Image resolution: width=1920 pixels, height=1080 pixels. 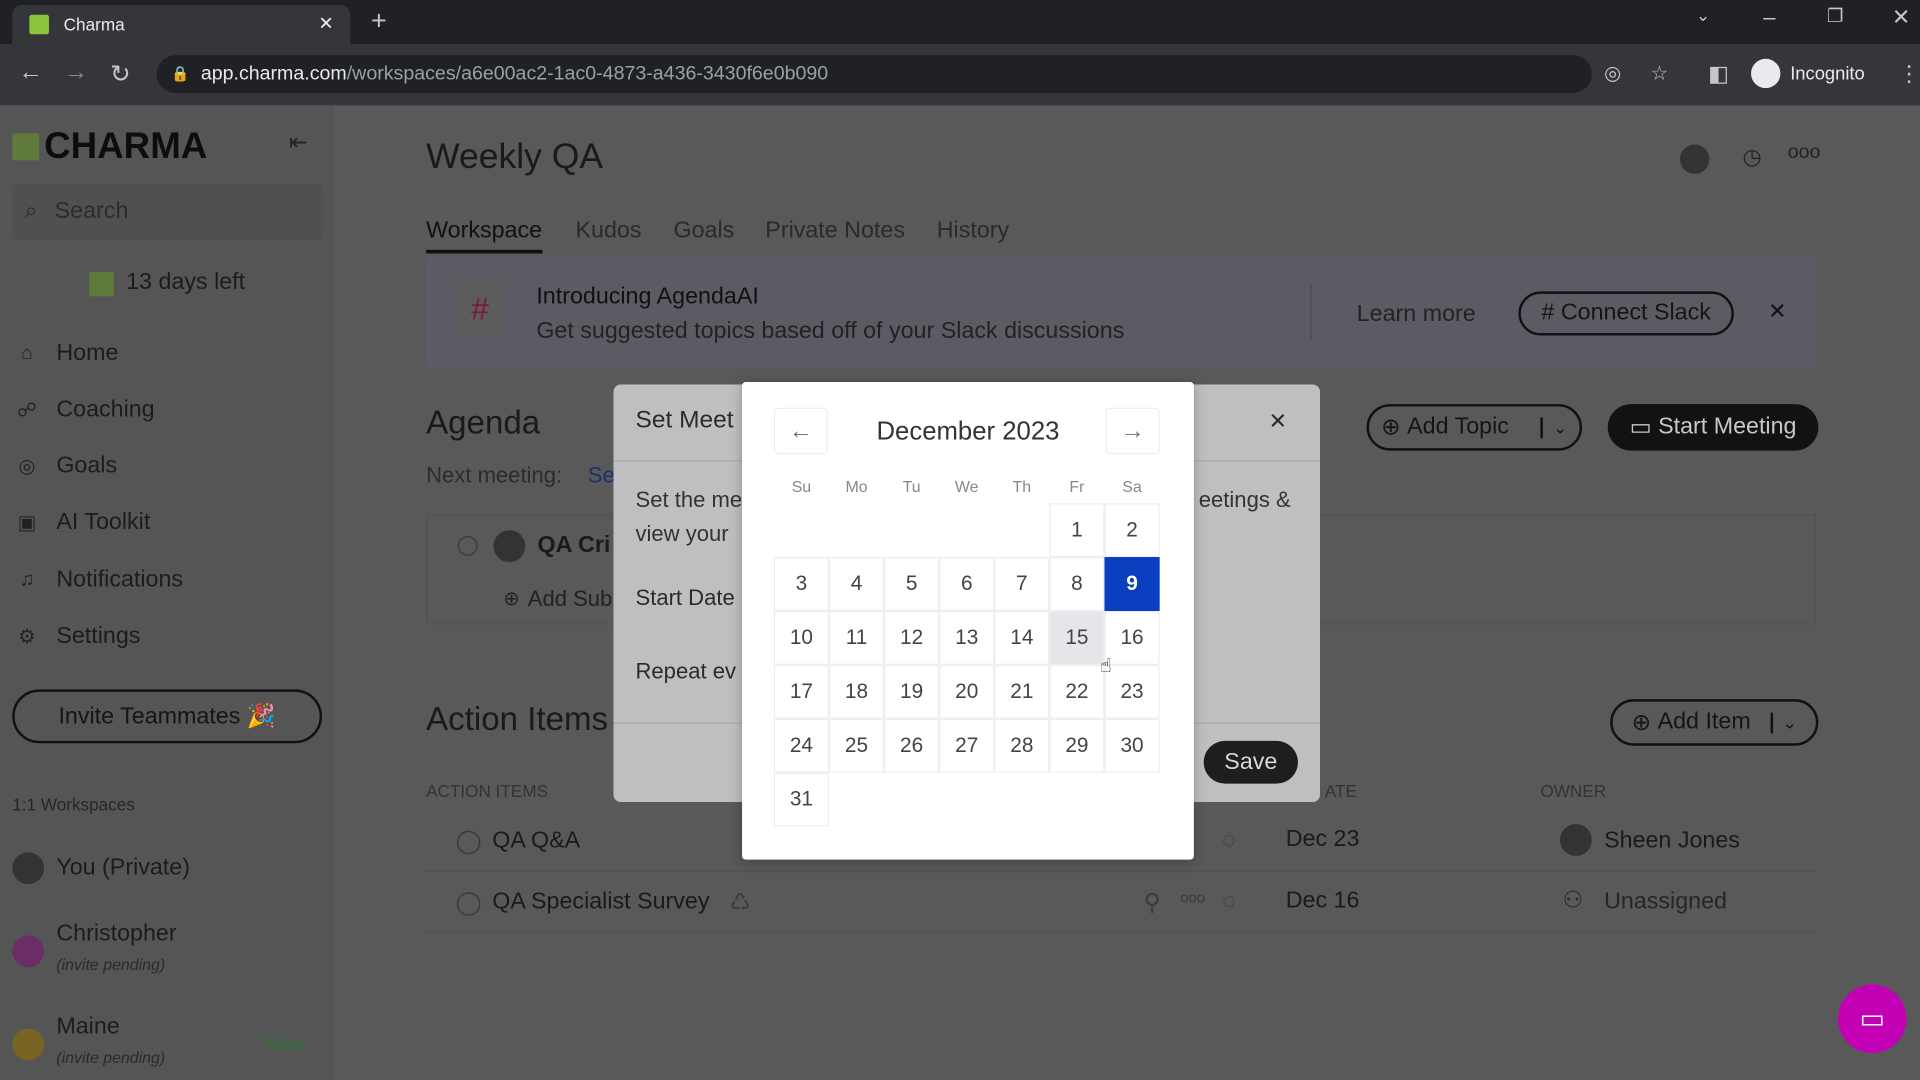 What do you see at coordinates (1751, 157) in the screenshot?
I see `history-icon: ◷` at bounding box center [1751, 157].